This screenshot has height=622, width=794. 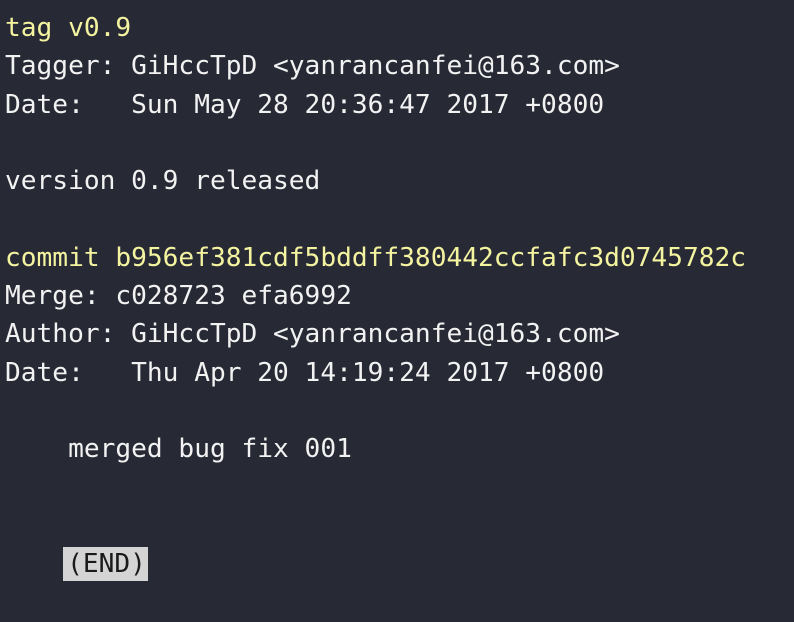 What do you see at coordinates (399, 544) in the screenshot?
I see `pager-prompt-line: (END)` at bounding box center [399, 544].